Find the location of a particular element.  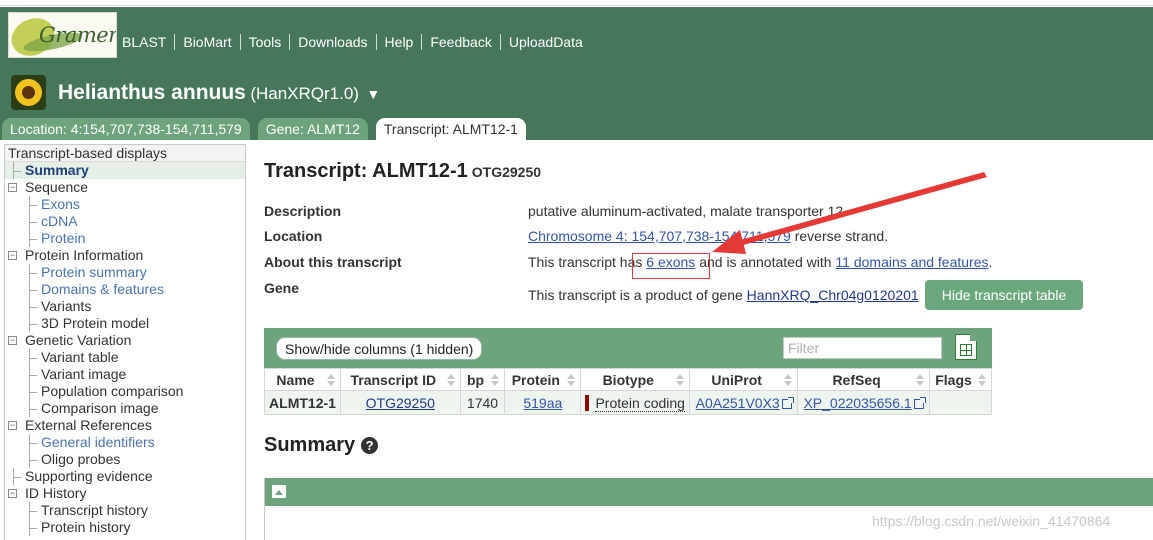

column-header-text: Biotype is located at coordinates (628, 379).